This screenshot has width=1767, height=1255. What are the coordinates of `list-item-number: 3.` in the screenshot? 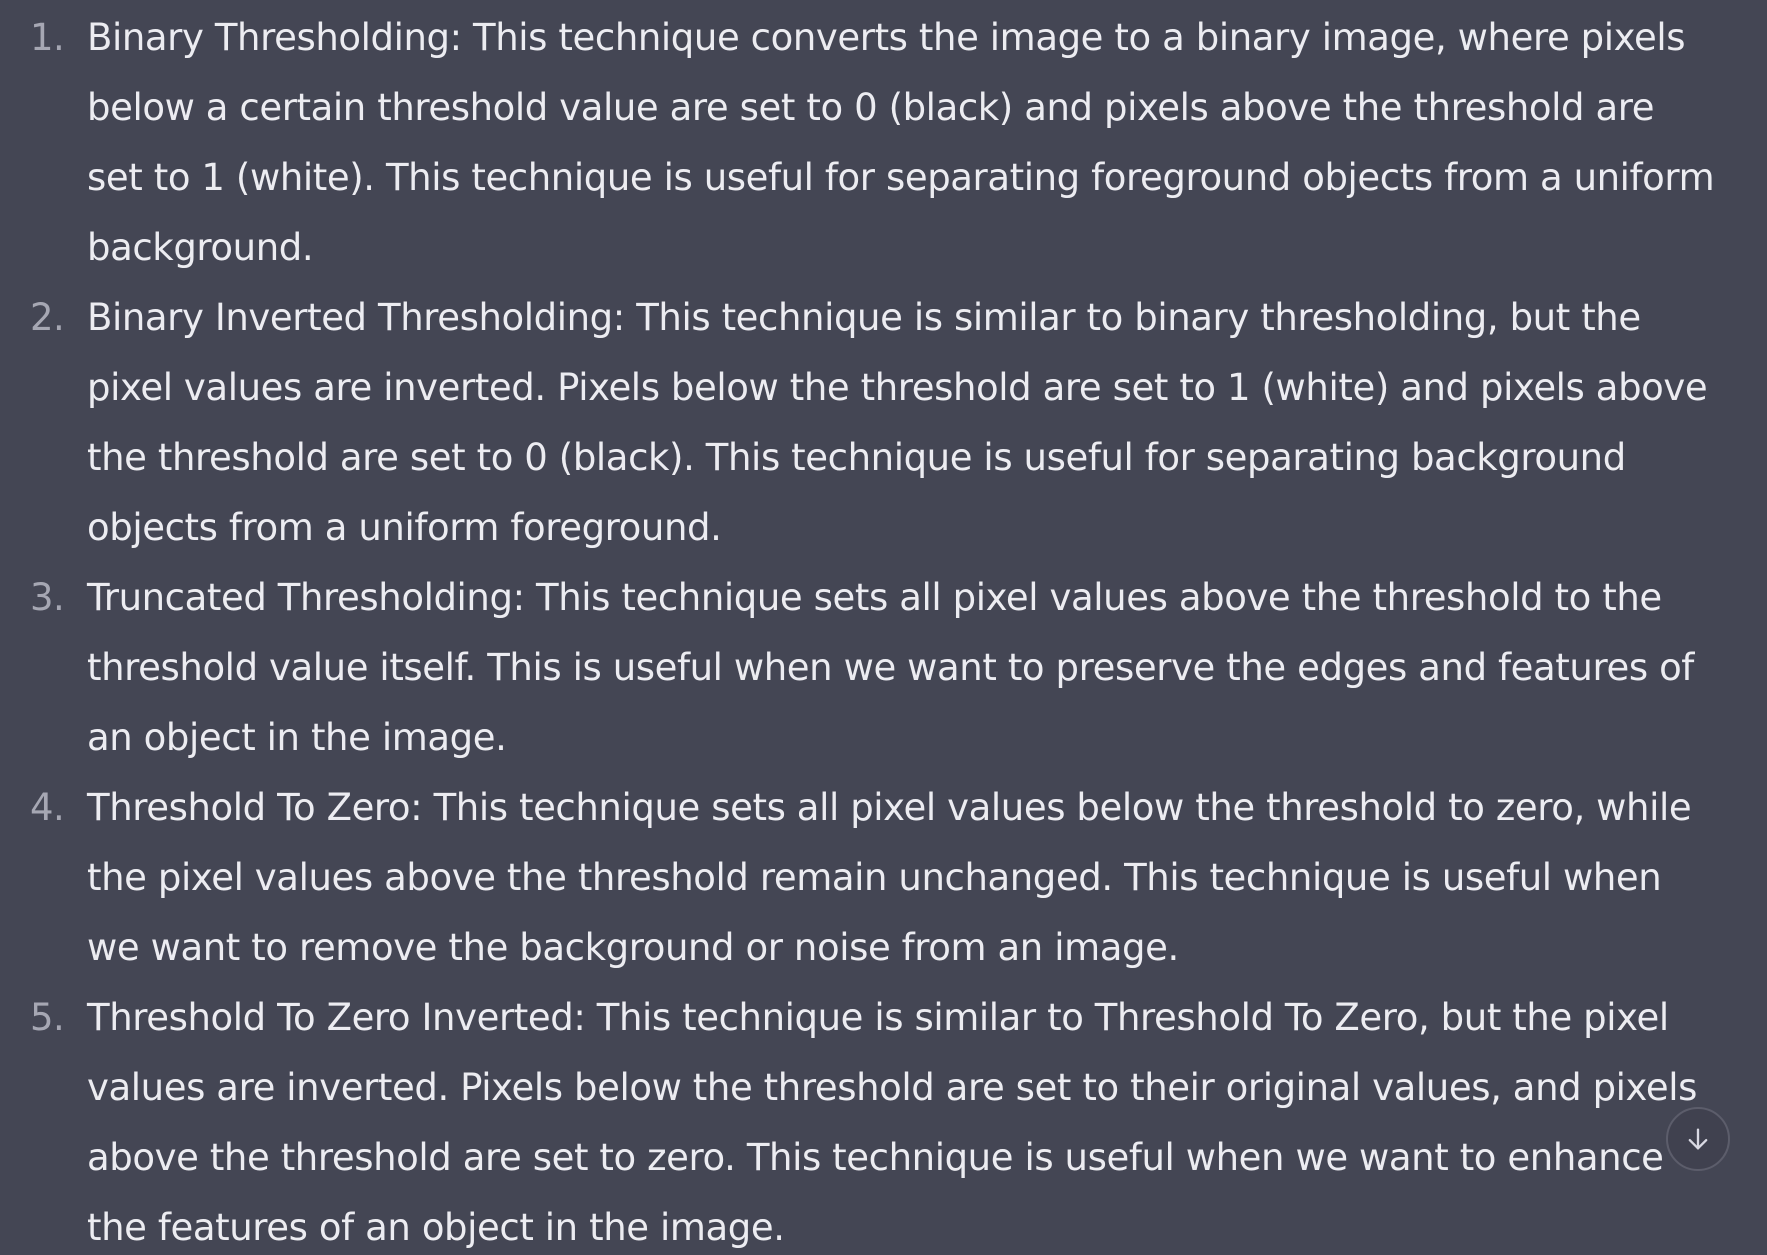 It's located at (47, 597).